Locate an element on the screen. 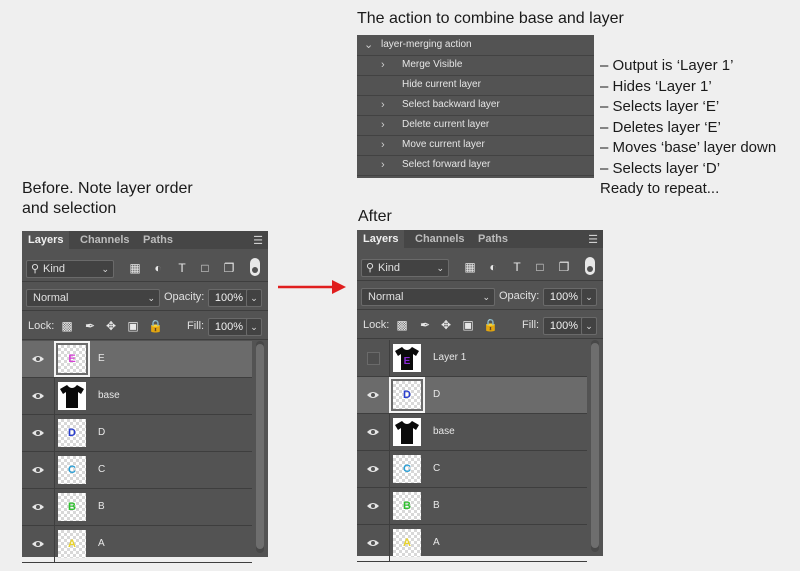  thumbnail-letter: D is located at coordinates (72, 433).